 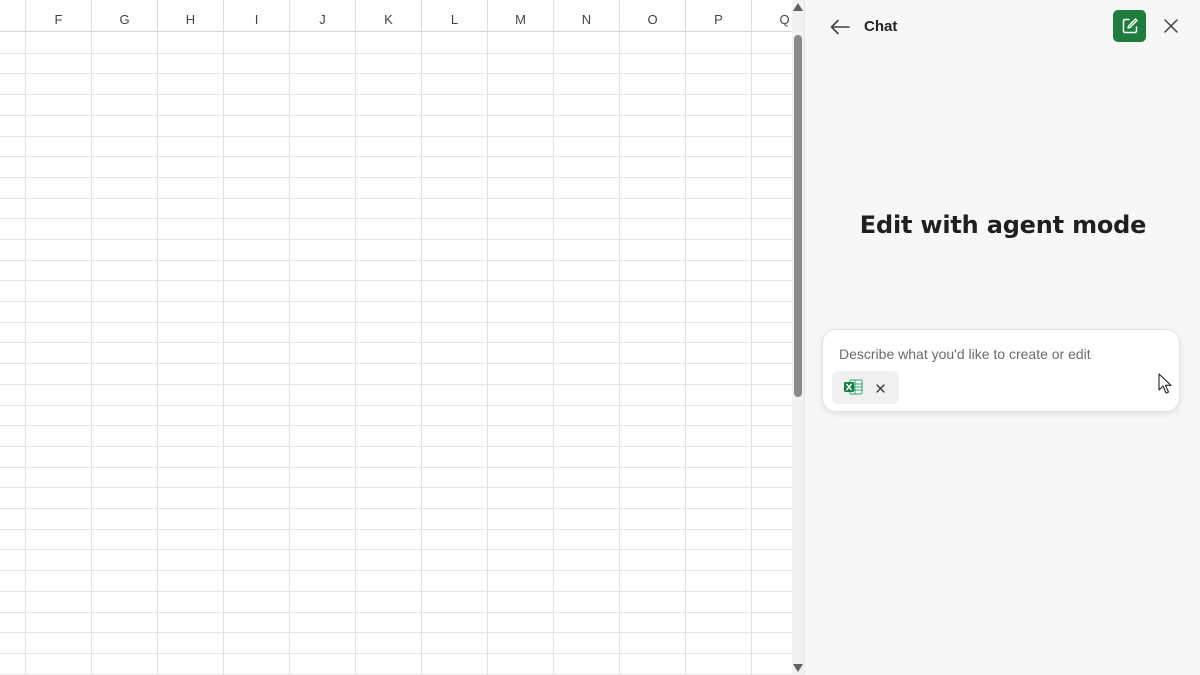 What do you see at coordinates (798, 668) in the screenshot?
I see `scroll-down-arrow-icon` at bounding box center [798, 668].